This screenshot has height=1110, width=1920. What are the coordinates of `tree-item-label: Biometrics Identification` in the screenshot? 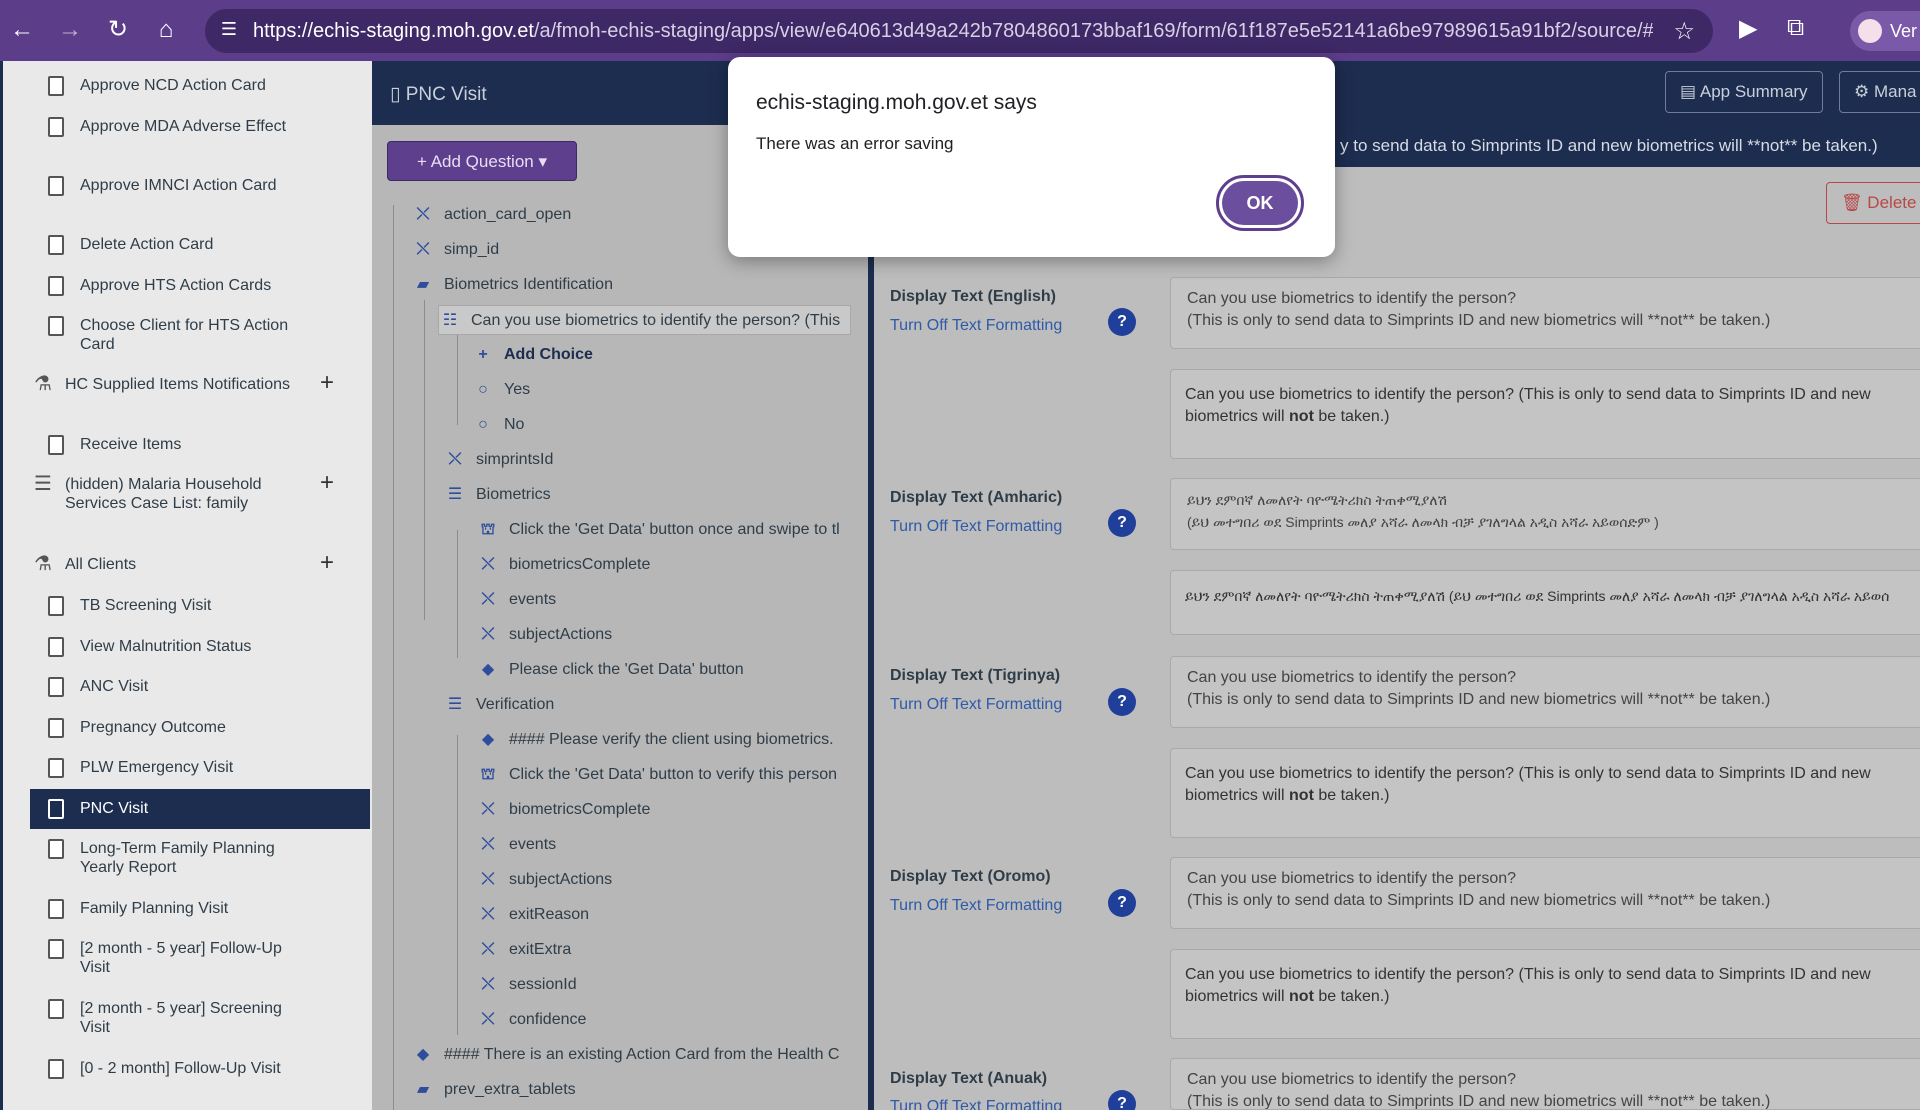 It's located at (528, 284).